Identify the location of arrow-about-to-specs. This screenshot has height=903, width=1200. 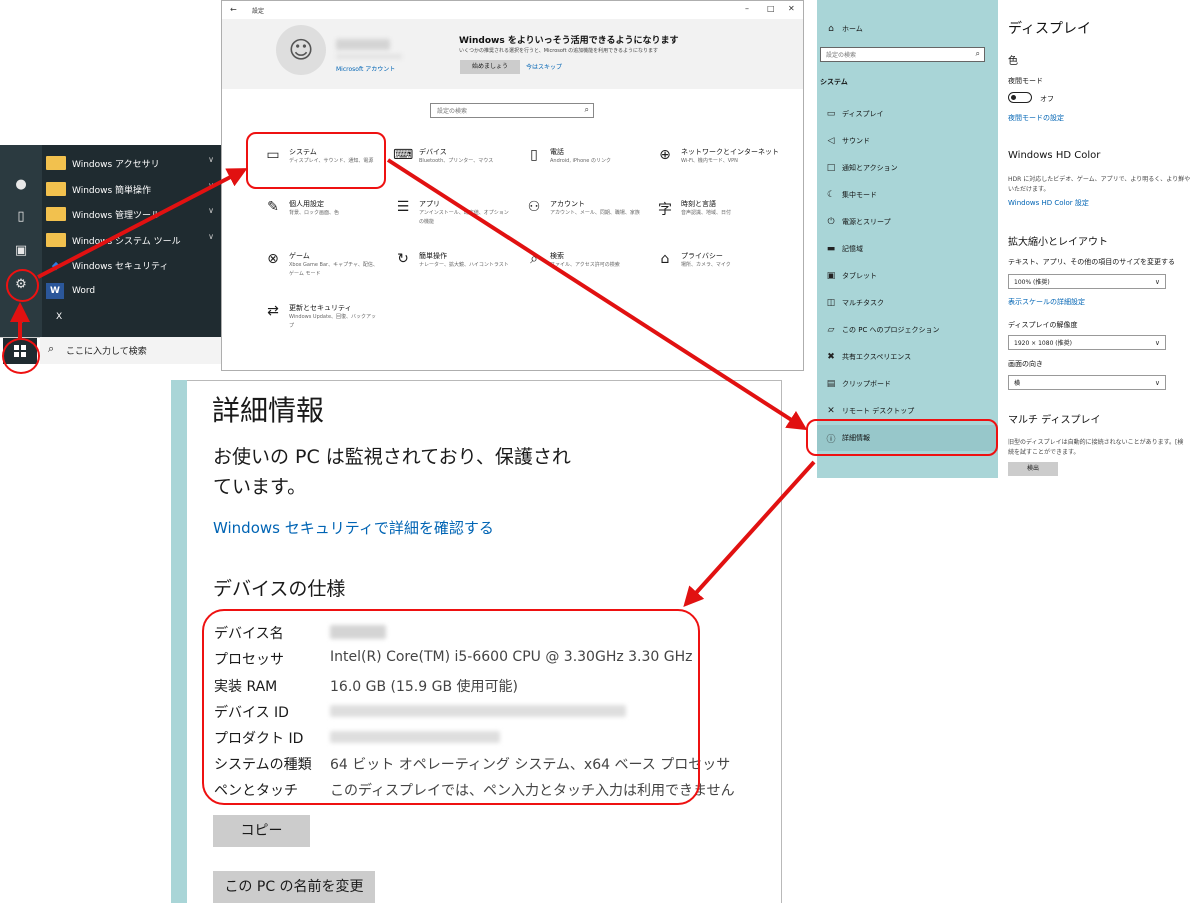
(749, 533).